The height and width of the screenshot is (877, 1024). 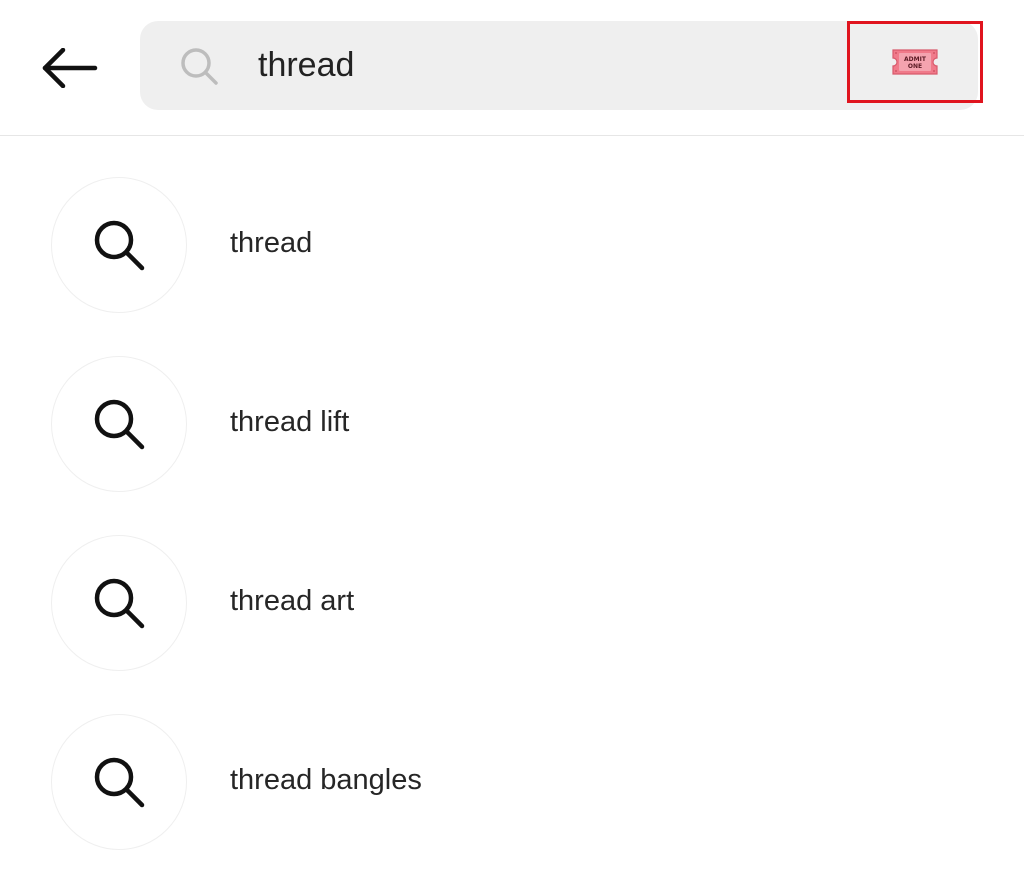 I want to click on ticket-button: ADMIT ONE, so click(x=915, y=62).